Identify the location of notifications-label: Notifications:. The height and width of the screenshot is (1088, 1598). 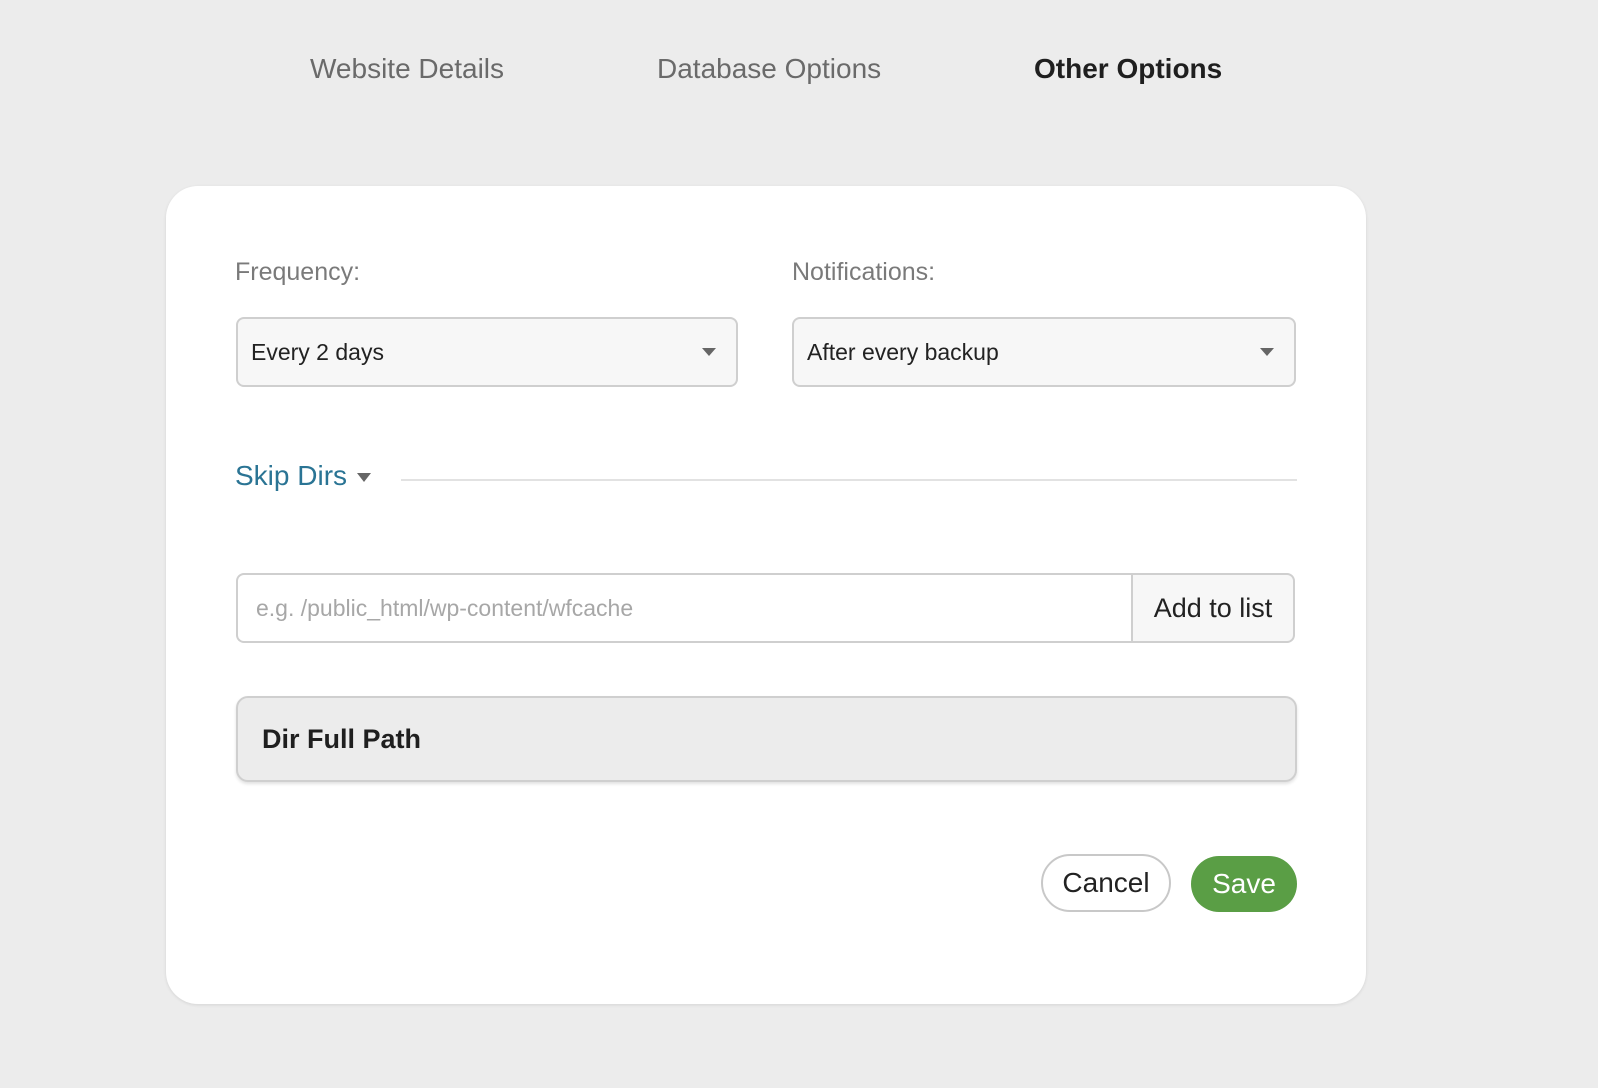
(864, 272).